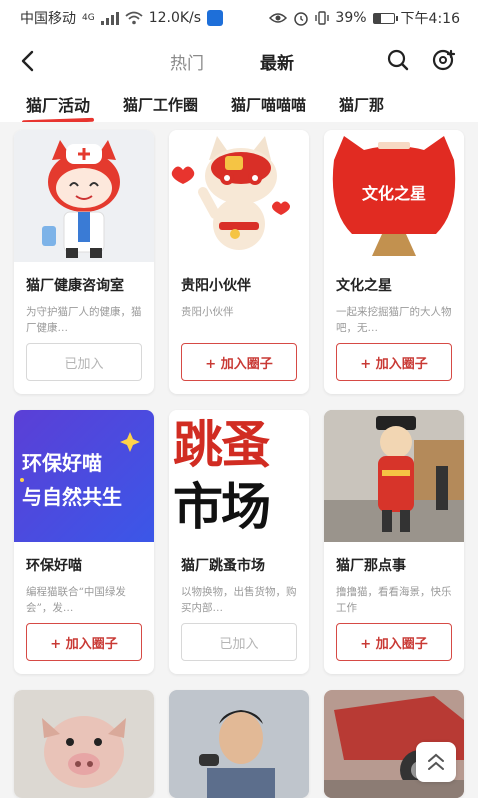  What do you see at coordinates (278, 18) in the screenshot?
I see `eye-icon` at bounding box center [278, 18].